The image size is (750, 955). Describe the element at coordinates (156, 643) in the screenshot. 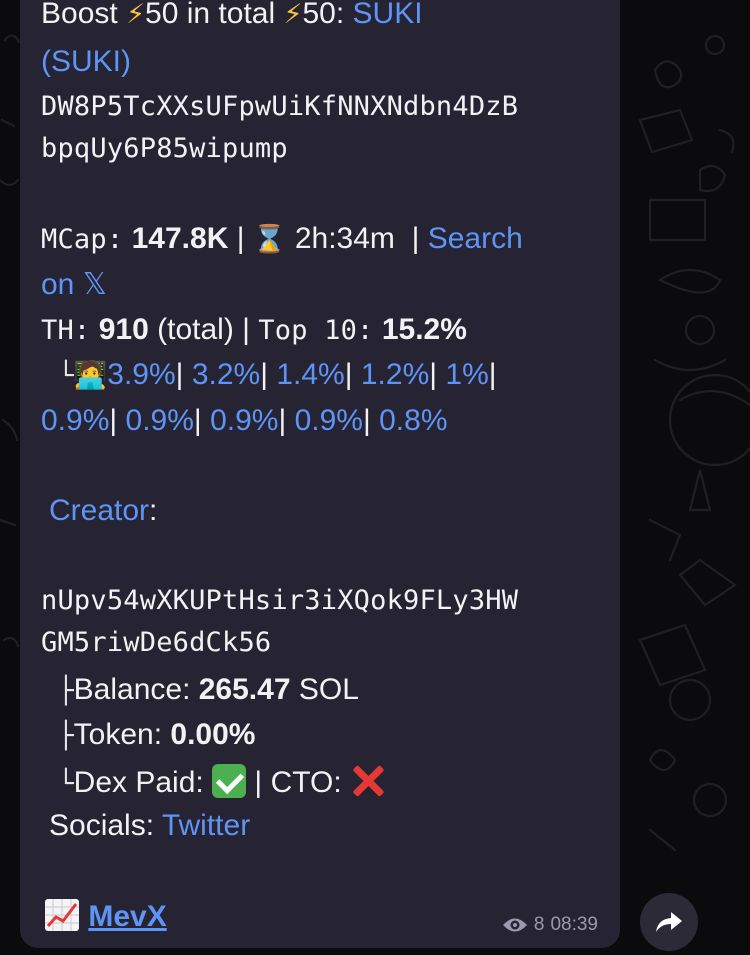

I see `creator-address-line2: GM5riwDe6dCk56` at that location.